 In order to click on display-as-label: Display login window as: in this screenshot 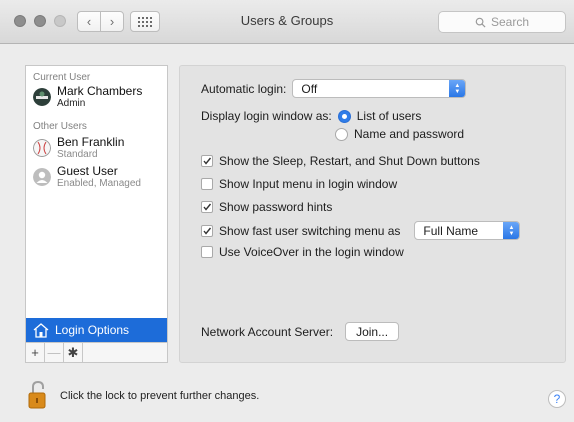, I will do `click(266, 116)`.